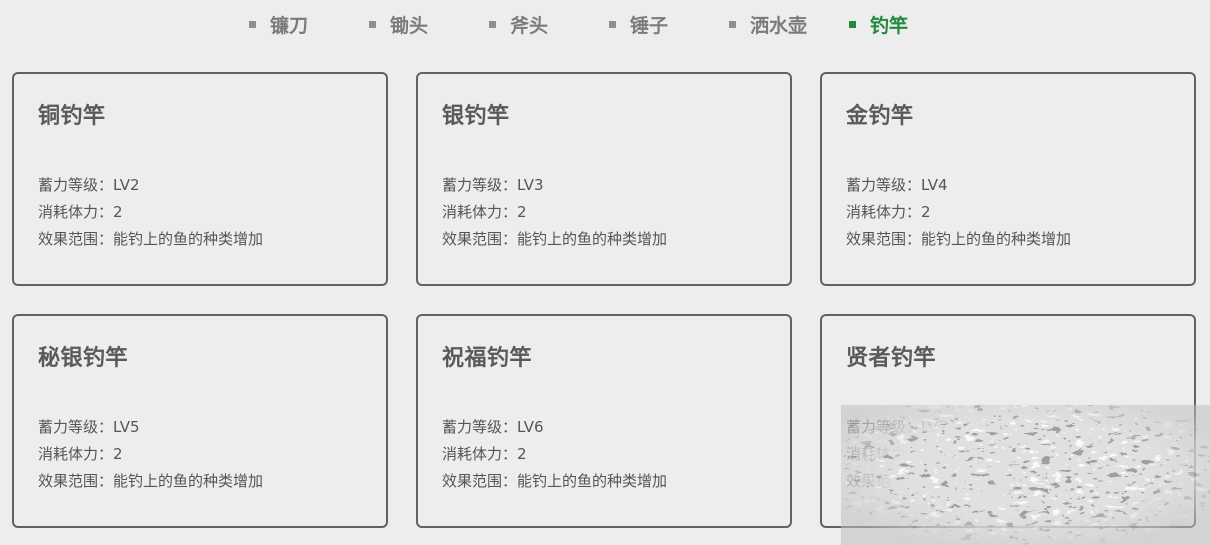 The image size is (1210, 545). I want to click on effect-range-text: 效果范, so click(869, 481).